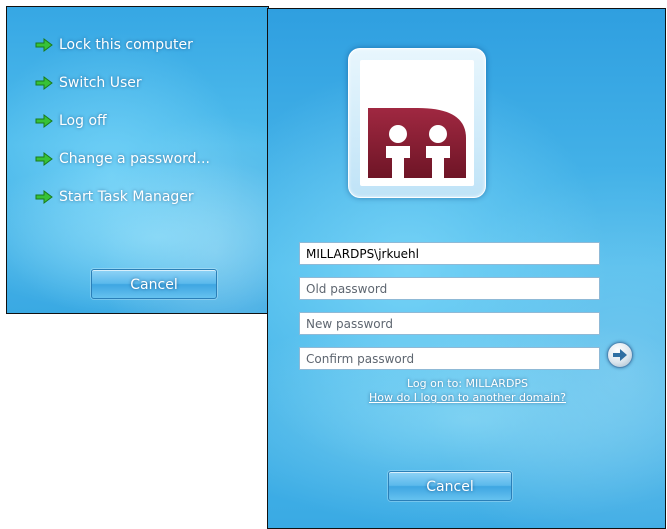 The image size is (667, 529). Describe the element at coordinates (83, 120) in the screenshot. I see `log-off-label: Log off` at that location.